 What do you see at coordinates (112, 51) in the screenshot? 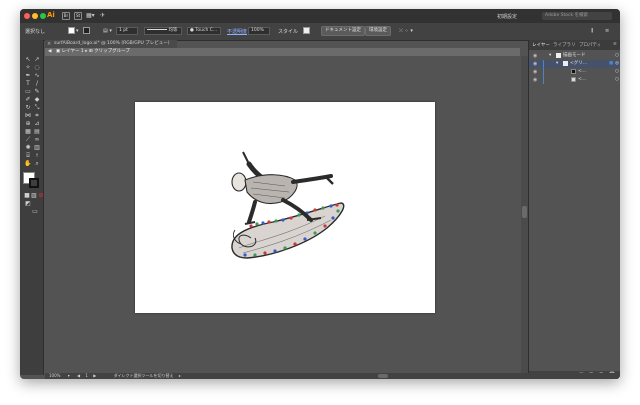
I see `isolation-group-name: クリップグループ` at bounding box center [112, 51].